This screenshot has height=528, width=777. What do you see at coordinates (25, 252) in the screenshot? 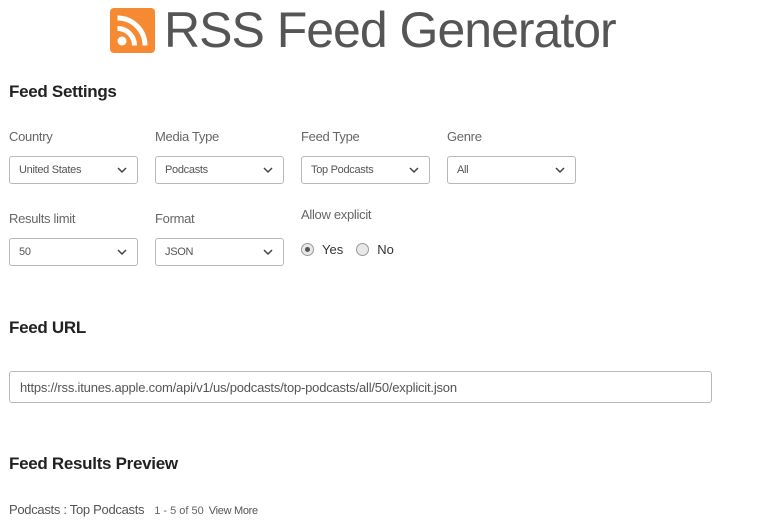
I see `results-limit-value: 50` at bounding box center [25, 252].